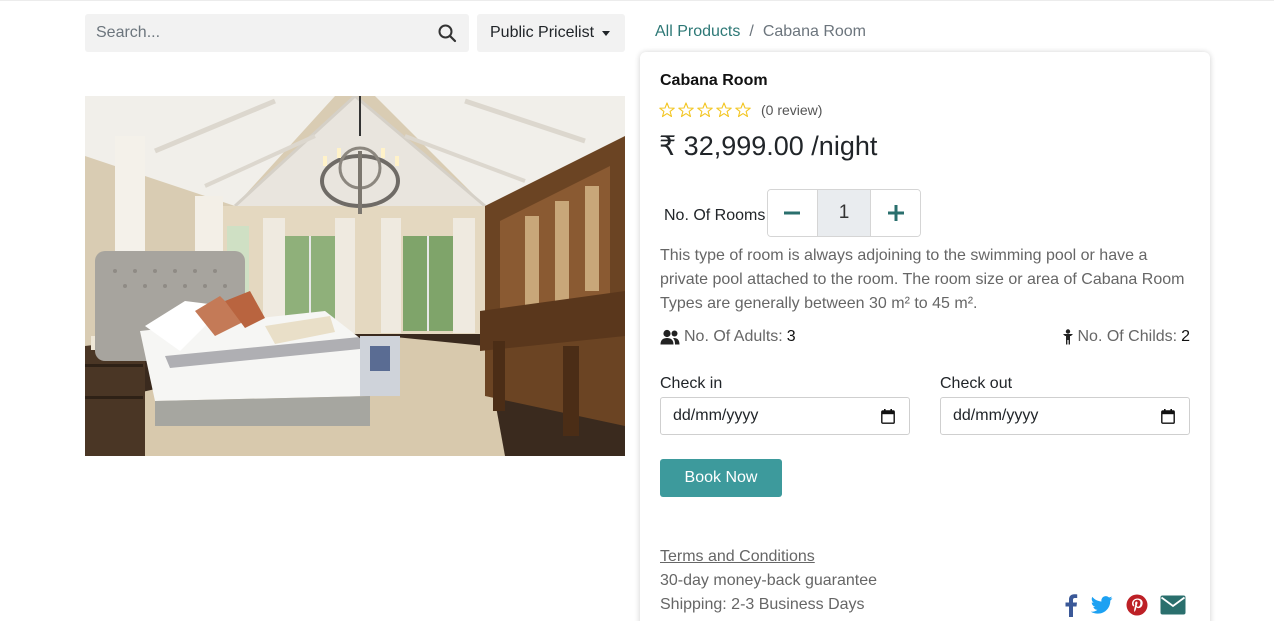 The width and height of the screenshot is (1274, 621). I want to click on minus-icon, so click(792, 213).